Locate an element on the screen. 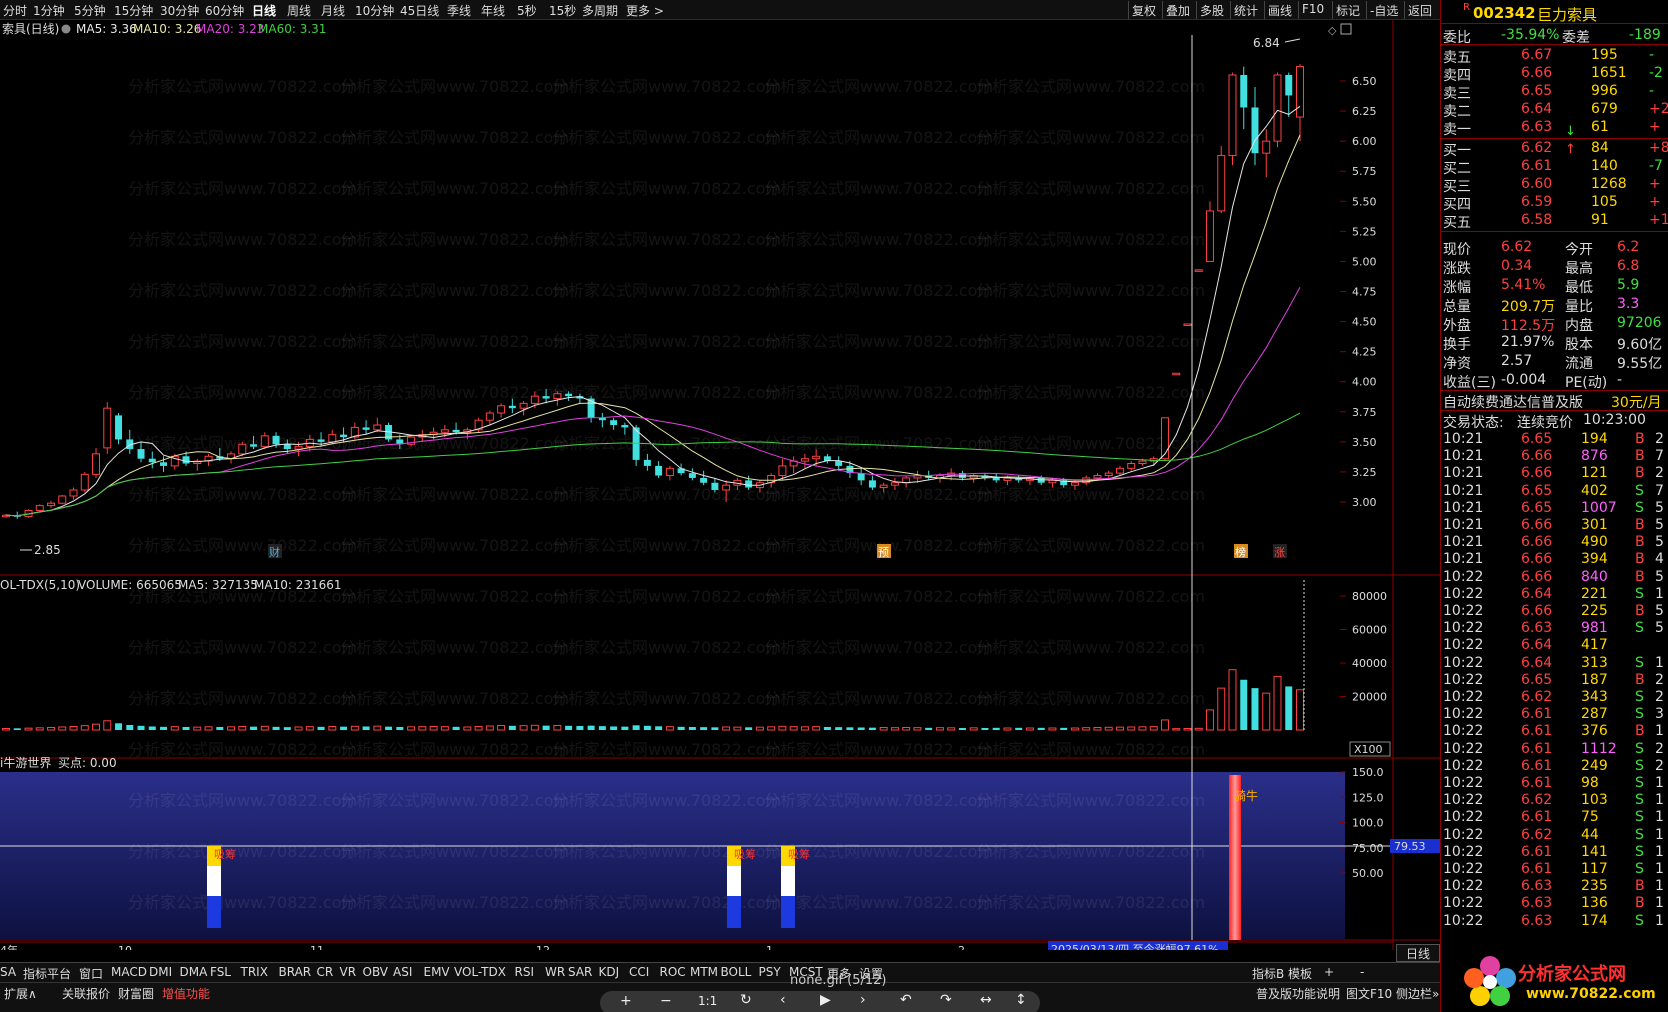  value-added-button: 增值功能 is located at coordinates (186, 993).